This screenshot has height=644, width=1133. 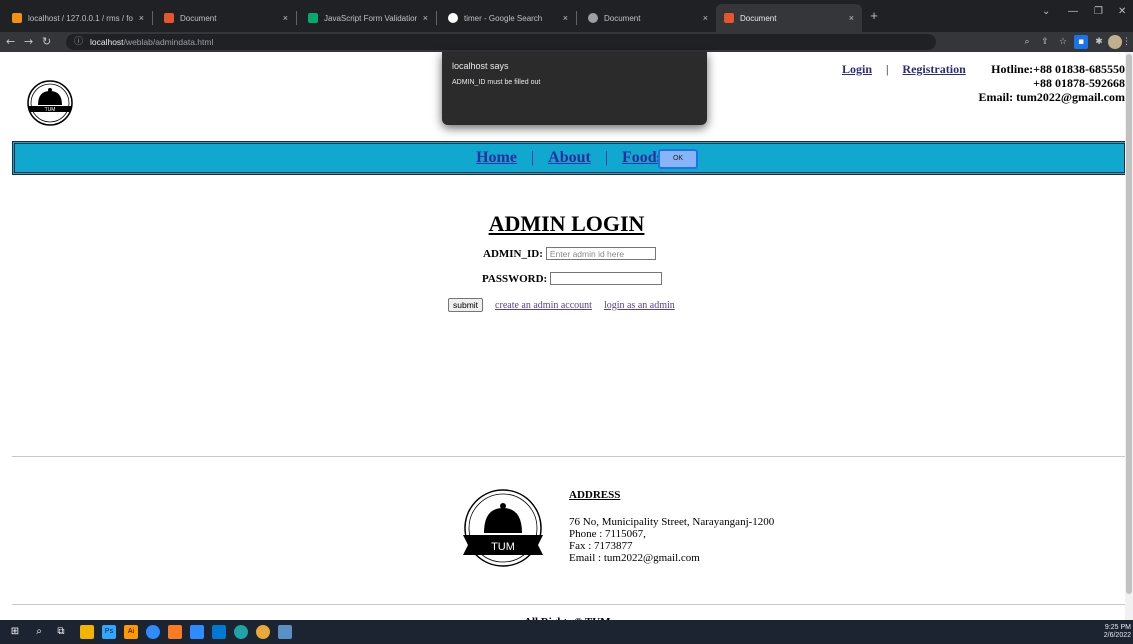 What do you see at coordinates (1126, 42) in the screenshot?
I see `menu-kebab-icon: ⋮` at bounding box center [1126, 42].